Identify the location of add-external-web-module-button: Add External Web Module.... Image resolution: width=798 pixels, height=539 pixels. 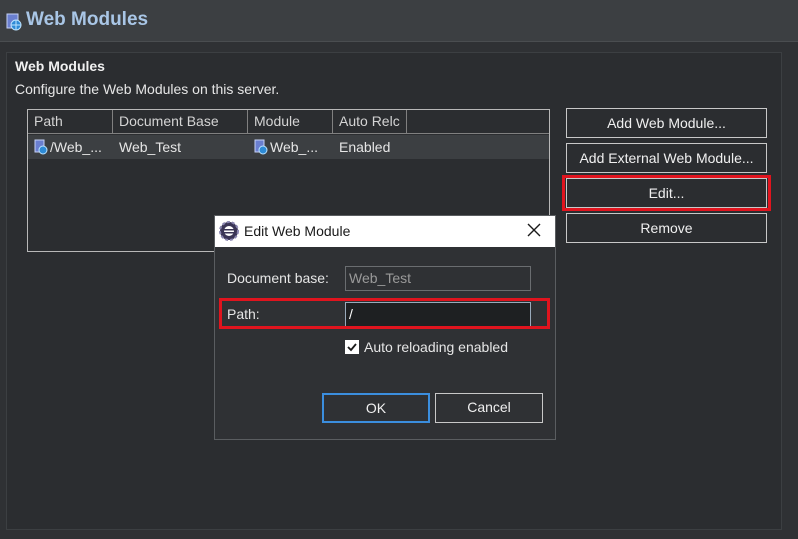
(666, 158).